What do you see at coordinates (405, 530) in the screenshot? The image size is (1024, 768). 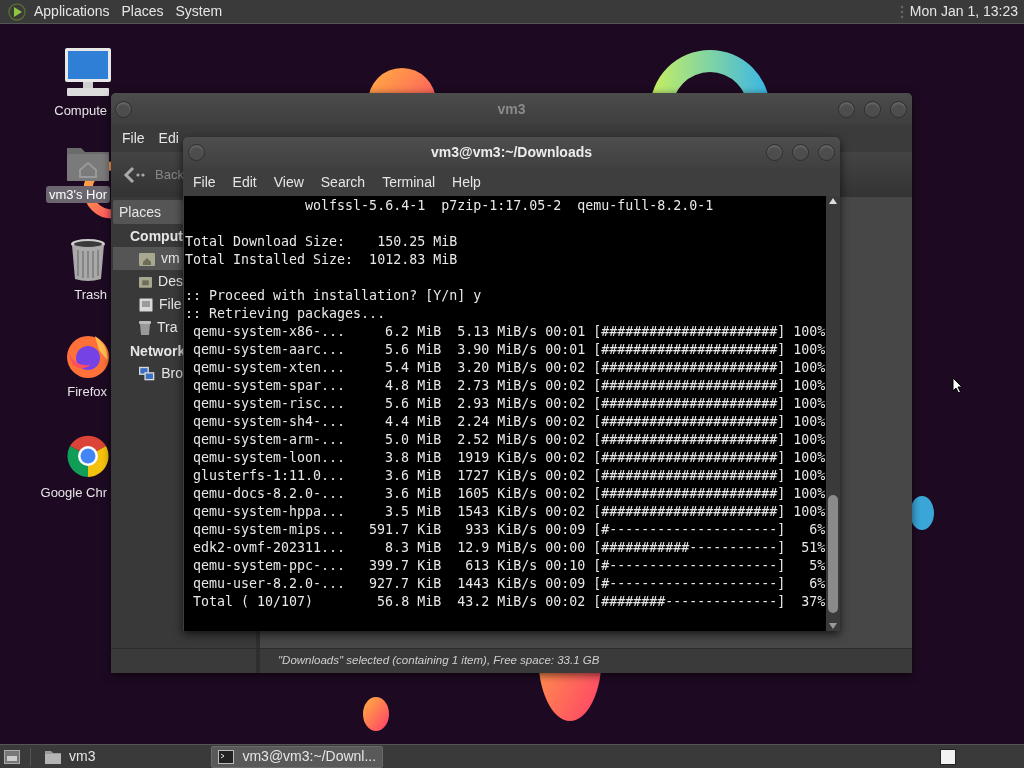 I see `download-size: 591.7 KiB` at bounding box center [405, 530].